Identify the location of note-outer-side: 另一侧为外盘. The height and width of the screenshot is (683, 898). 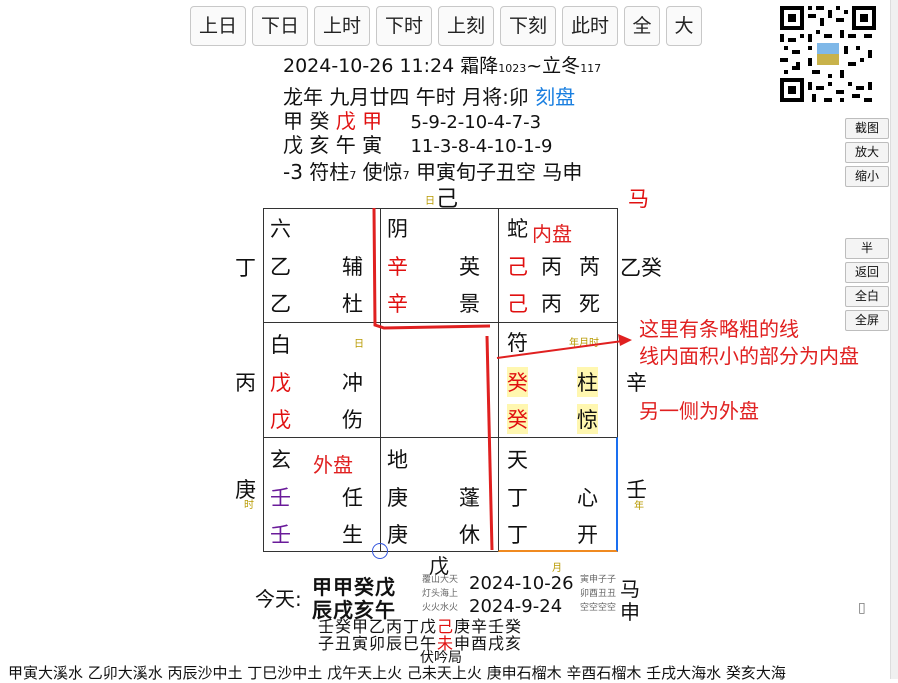
(699, 411).